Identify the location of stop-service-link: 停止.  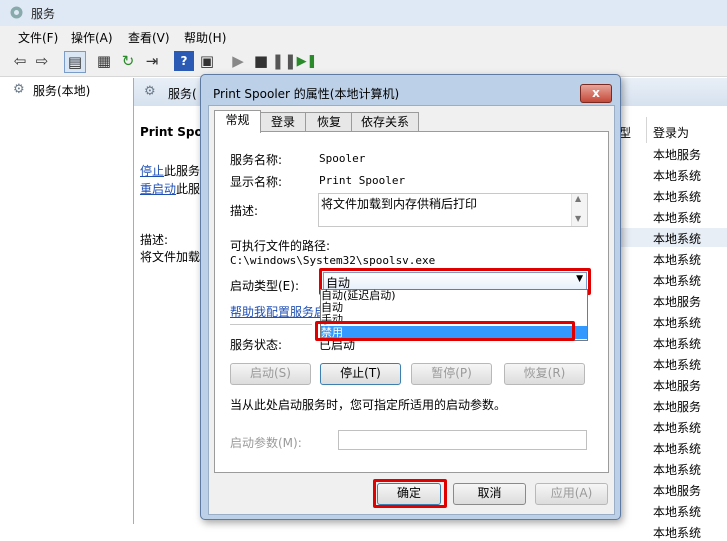
(152, 170).